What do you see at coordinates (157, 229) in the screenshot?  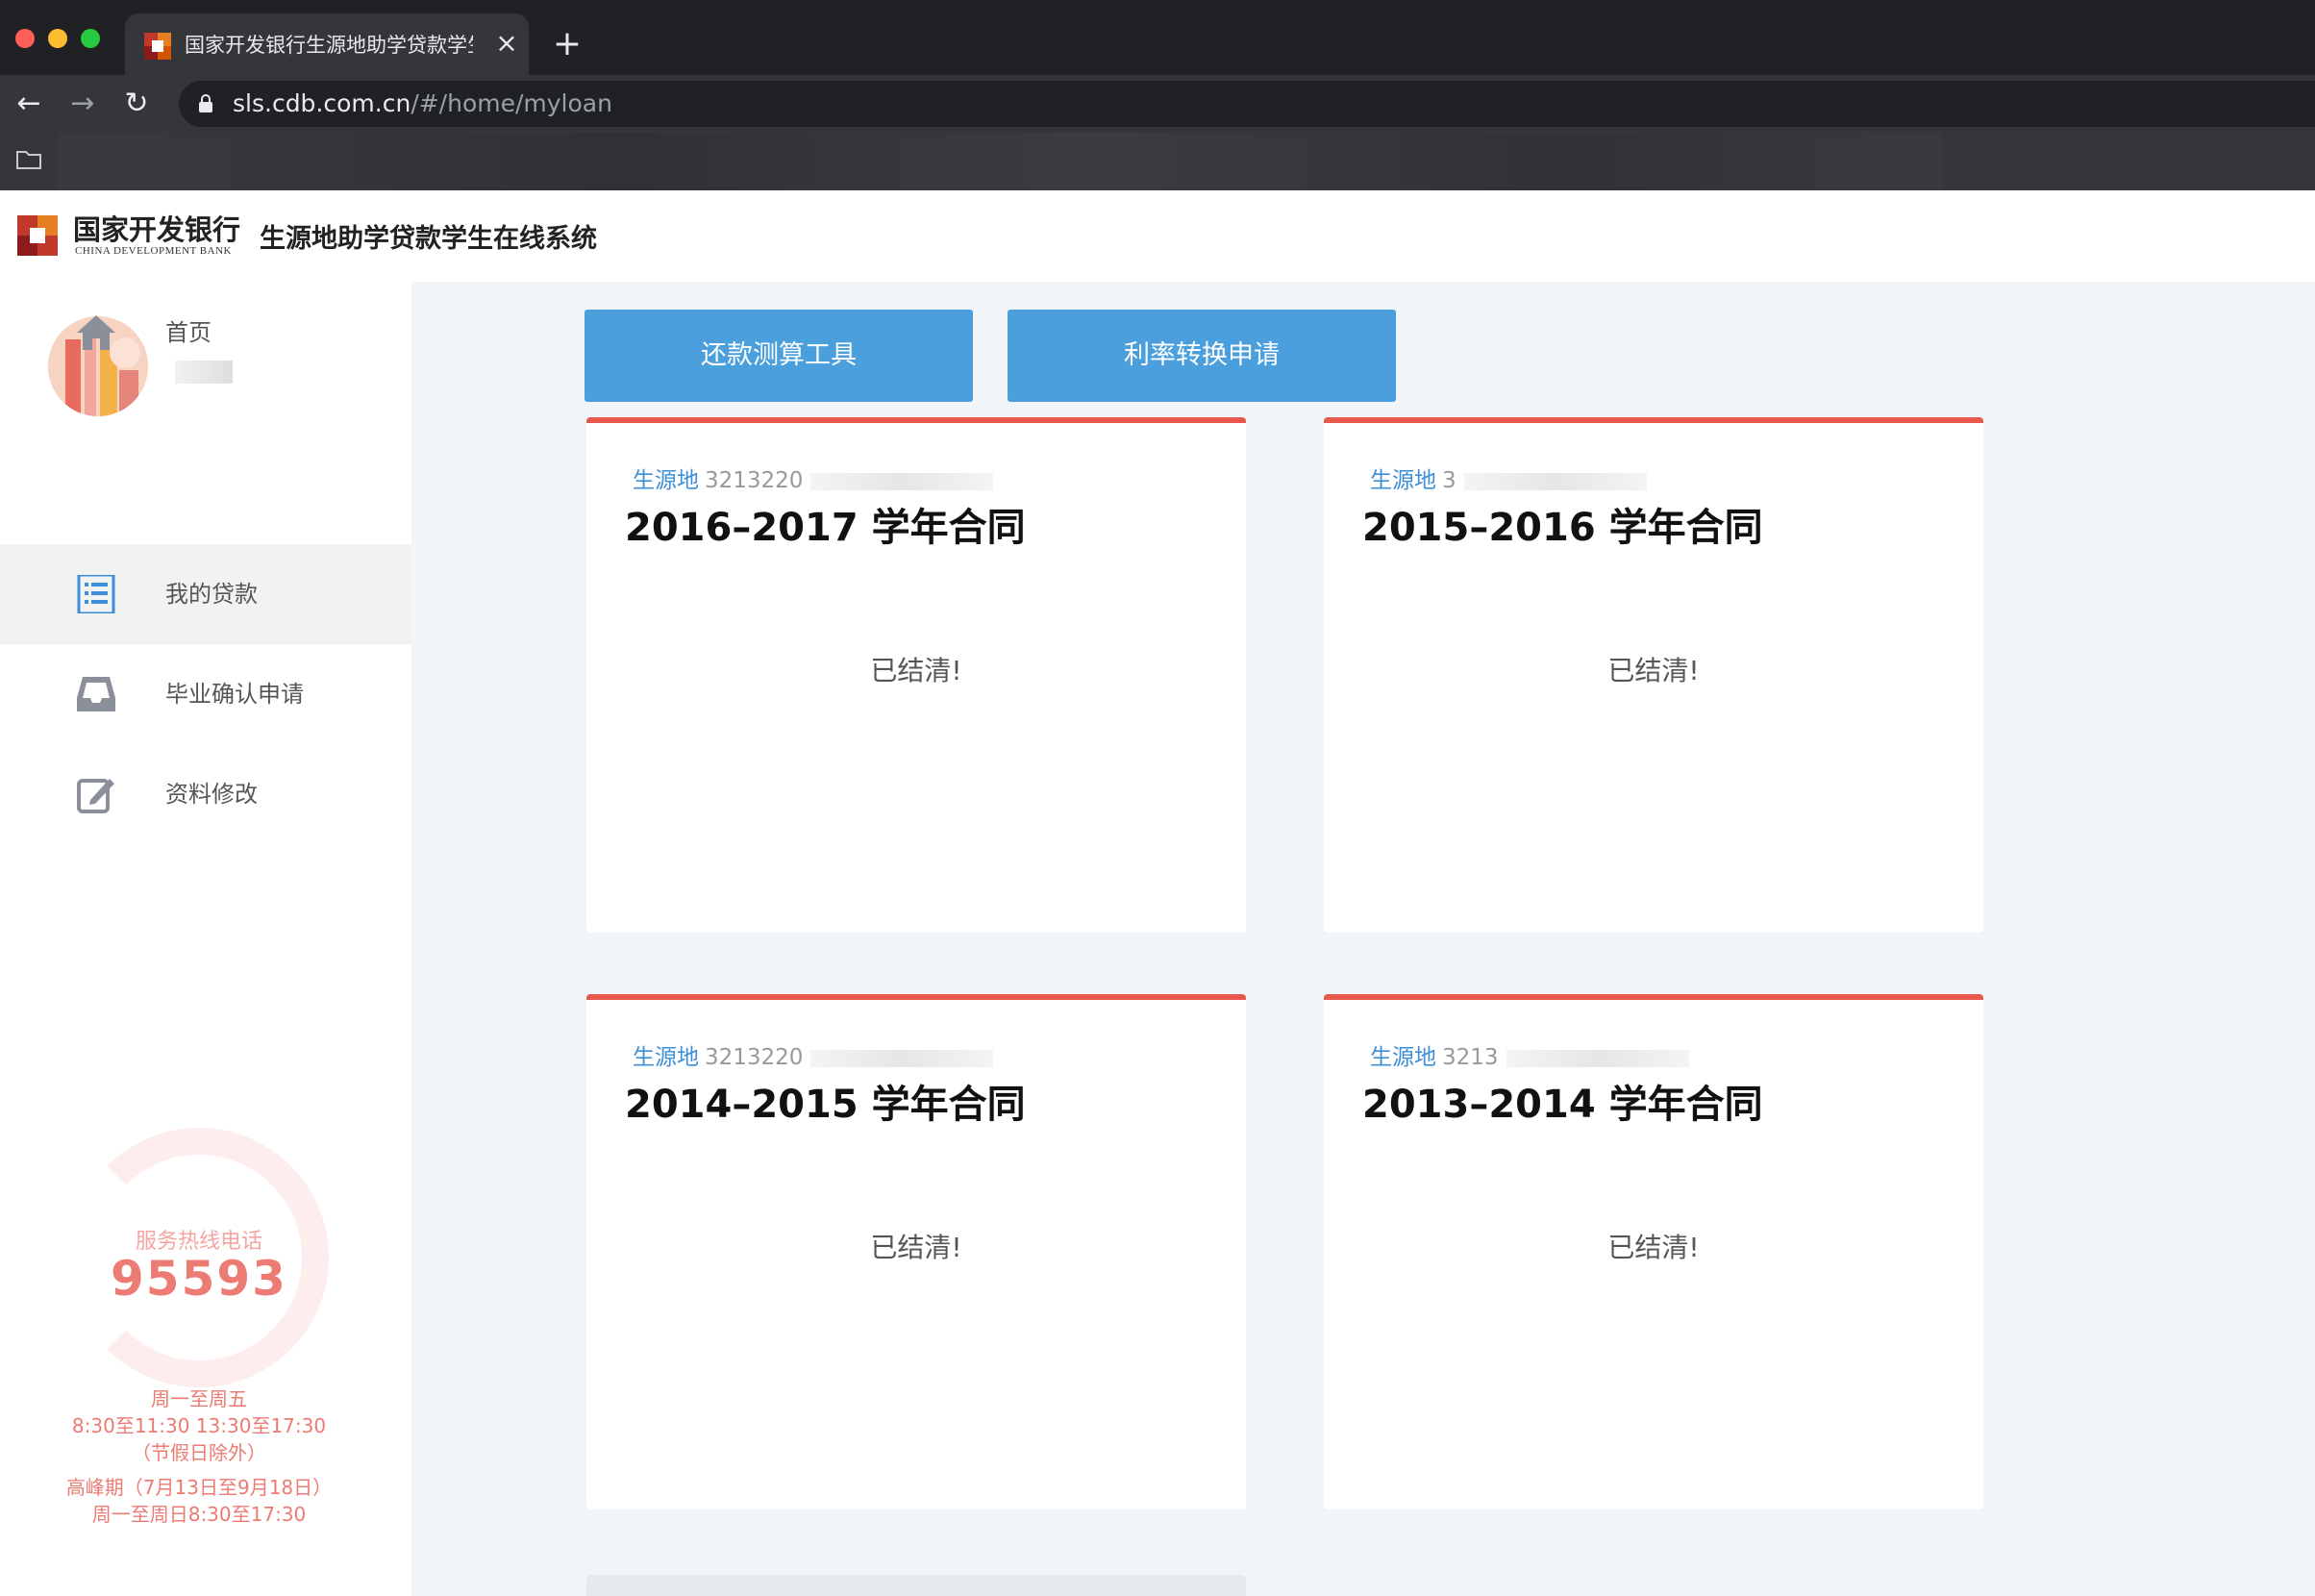 I see `bank-name-cn: 国家开发银行` at bounding box center [157, 229].